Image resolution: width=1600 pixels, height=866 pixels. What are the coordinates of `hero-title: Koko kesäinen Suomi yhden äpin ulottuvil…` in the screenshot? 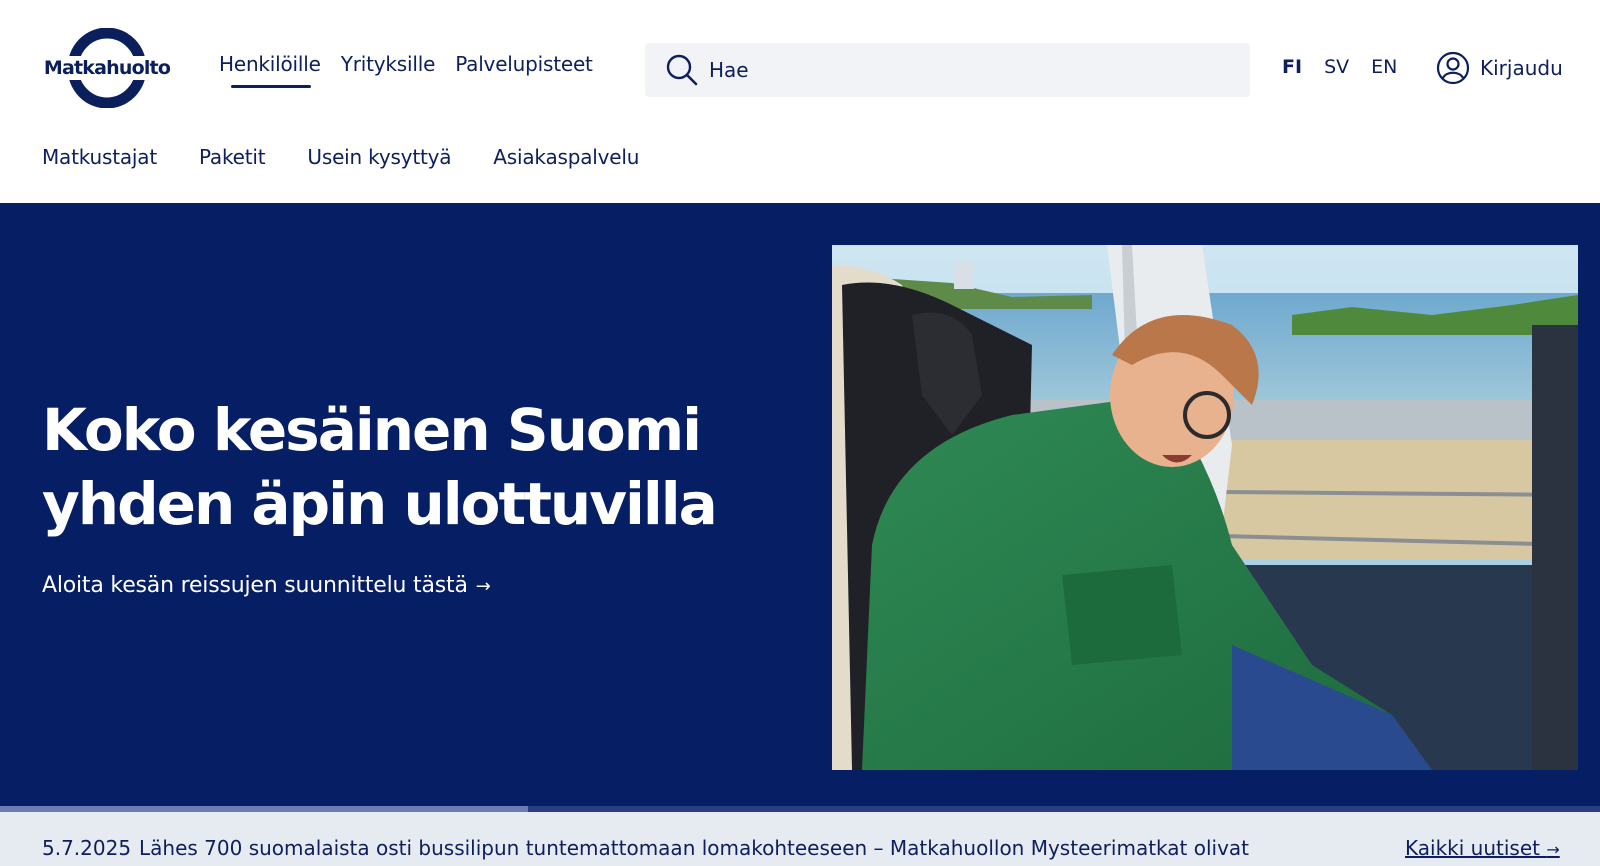 It's located at (432, 467).